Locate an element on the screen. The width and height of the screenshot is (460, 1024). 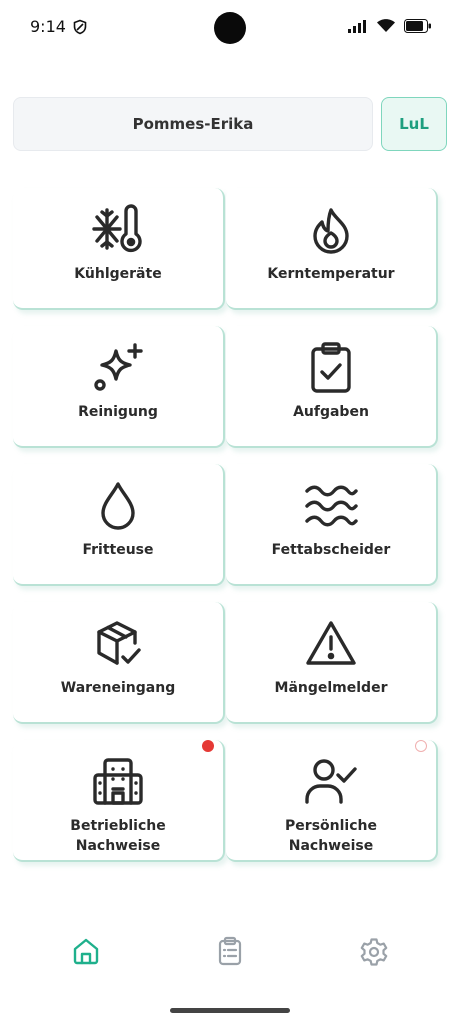
wifi-icon is located at coordinates (386, 25).